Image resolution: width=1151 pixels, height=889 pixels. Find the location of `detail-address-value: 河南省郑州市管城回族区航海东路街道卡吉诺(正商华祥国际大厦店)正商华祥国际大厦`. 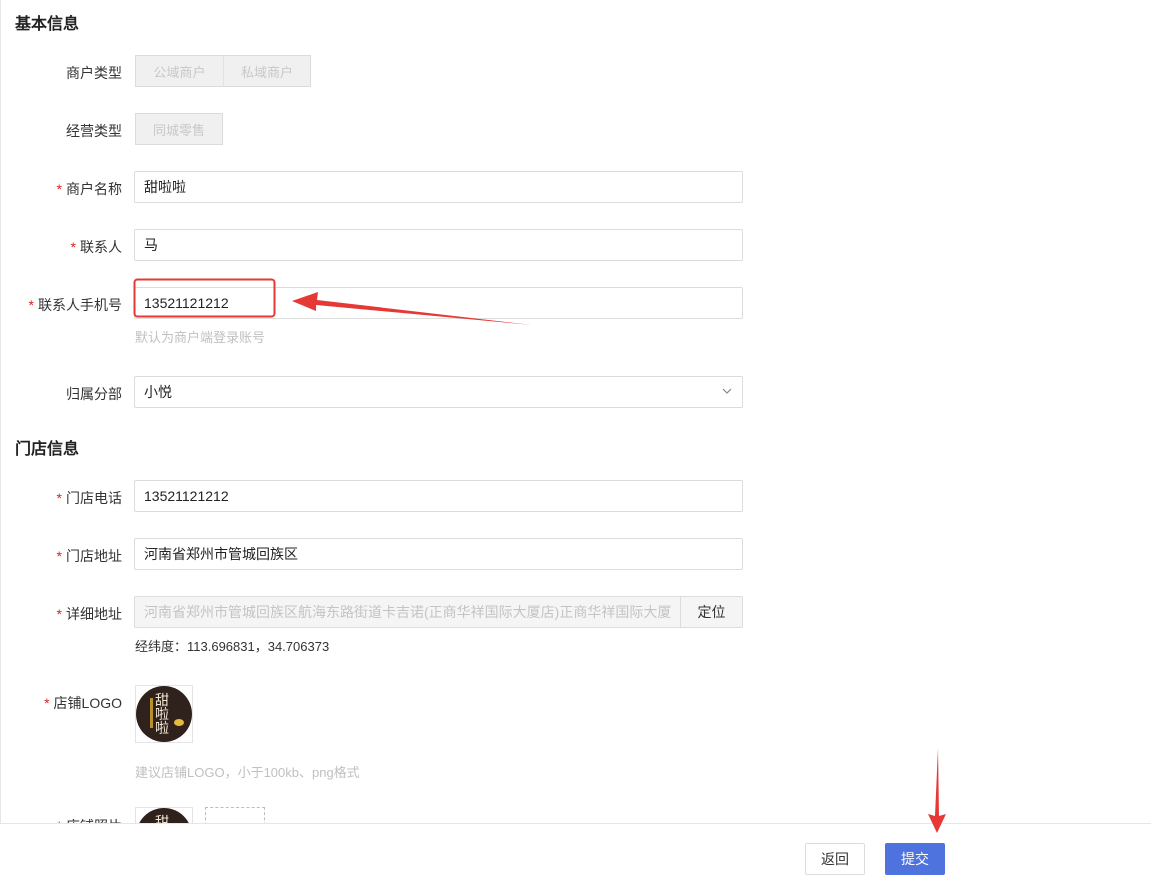

detail-address-value: 河南省郑州市管城回族区航海东路街道卡吉诺(正商华祥国际大厦店)正商华祥国际大厦 is located at coordinates (408, 612).